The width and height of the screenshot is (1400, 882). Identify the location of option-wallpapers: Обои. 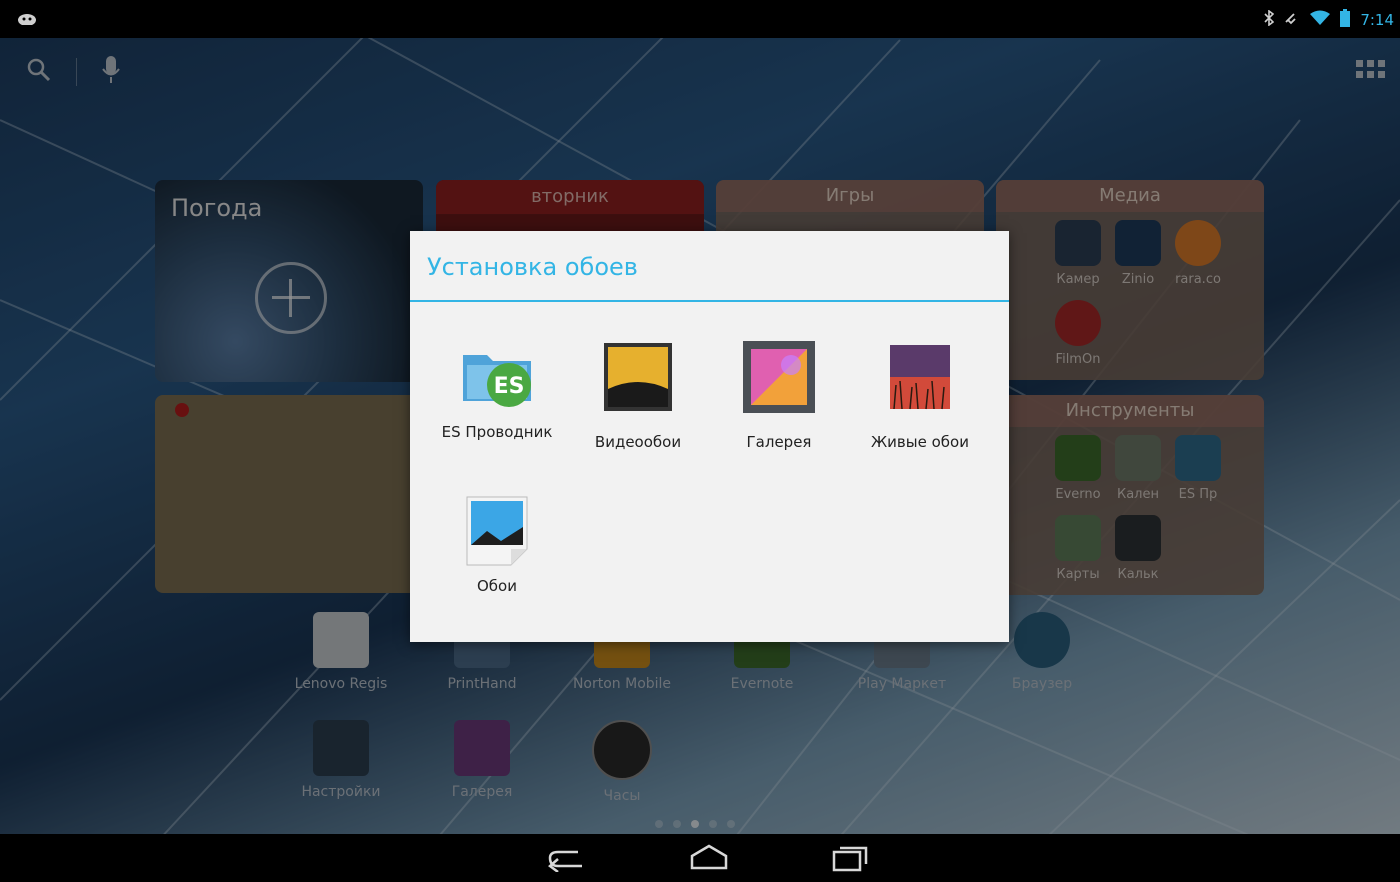
(497, 543).